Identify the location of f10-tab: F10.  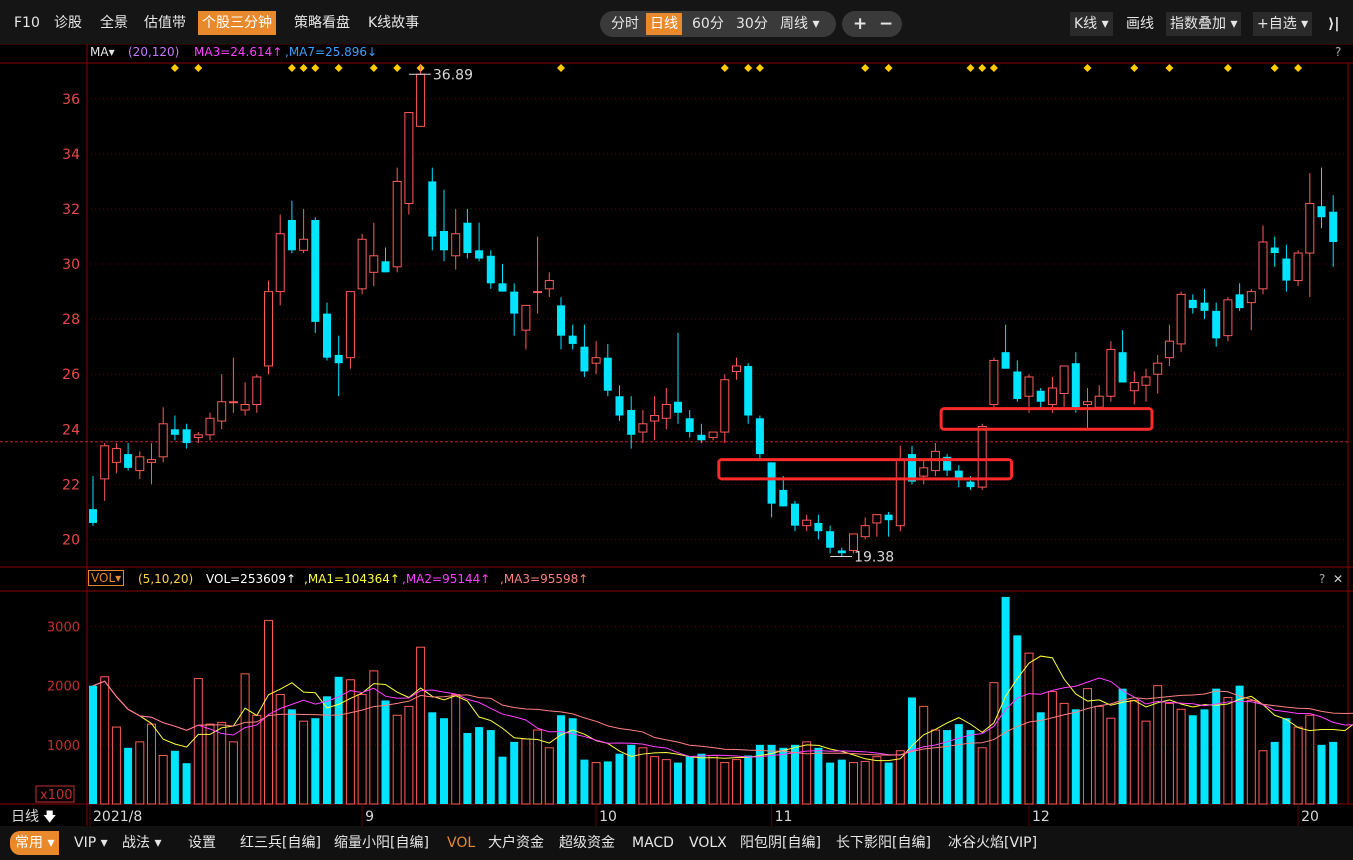
(27, 23).